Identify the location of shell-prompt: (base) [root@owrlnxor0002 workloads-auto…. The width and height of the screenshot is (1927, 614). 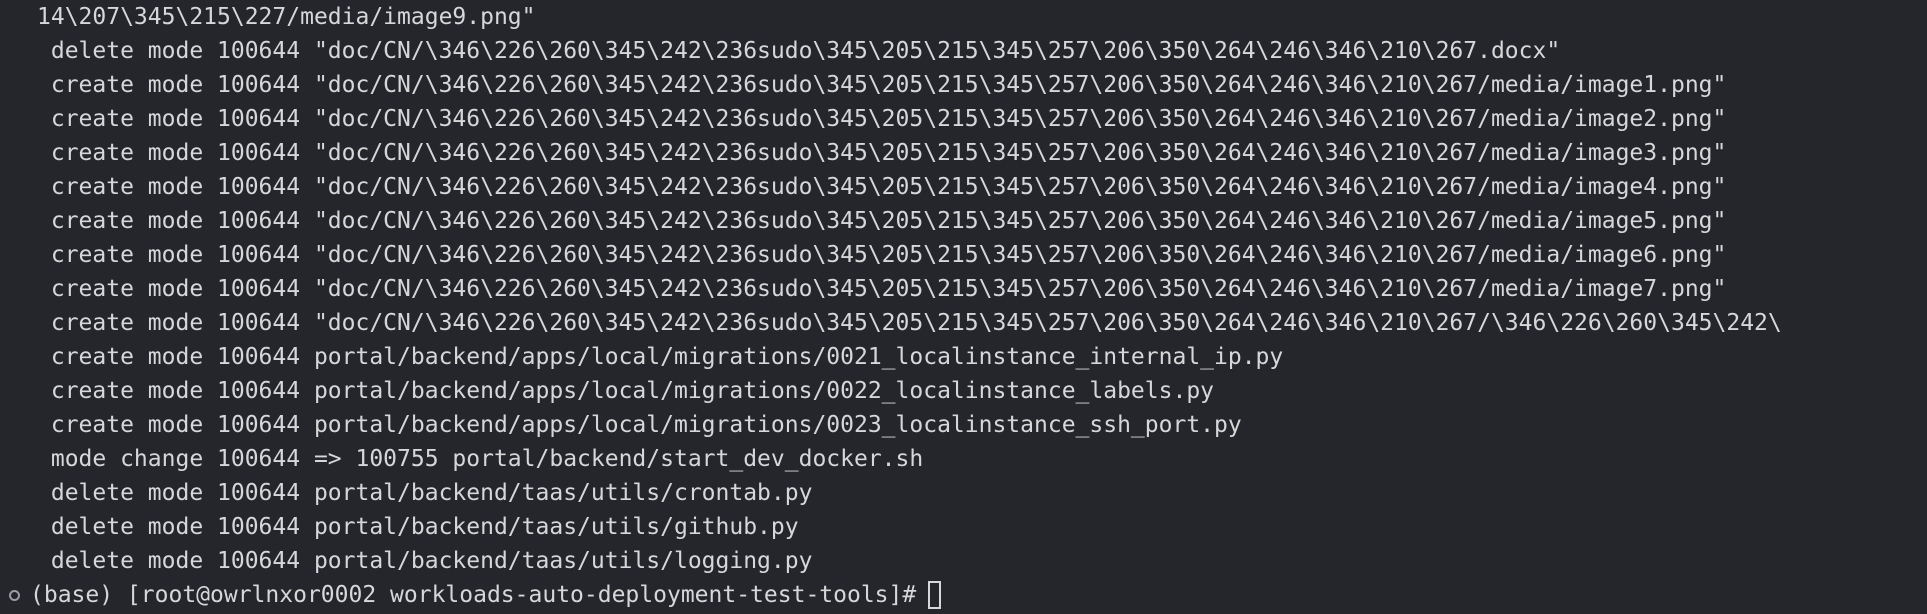
(473, 595).